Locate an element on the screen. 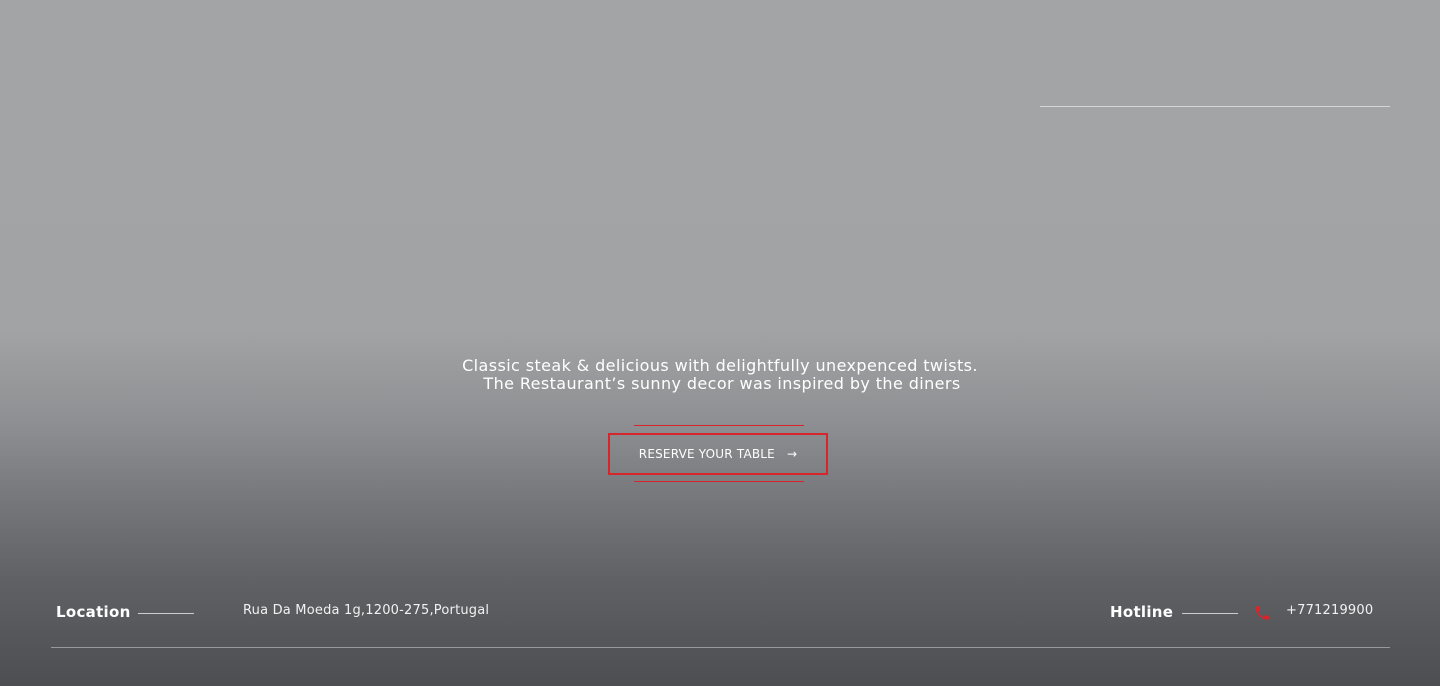 This screenshot has height=686, width=1440. reserve-top-line is located at coordinates (719, 425).